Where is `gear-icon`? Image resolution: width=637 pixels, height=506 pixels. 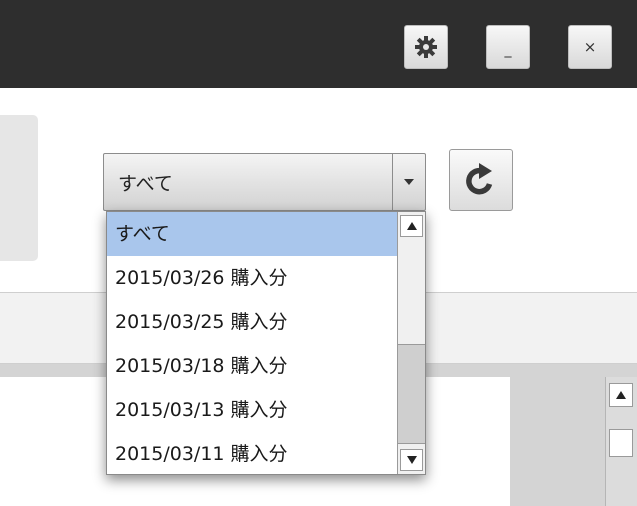 gear-icon is located at coordinates (426, 47).